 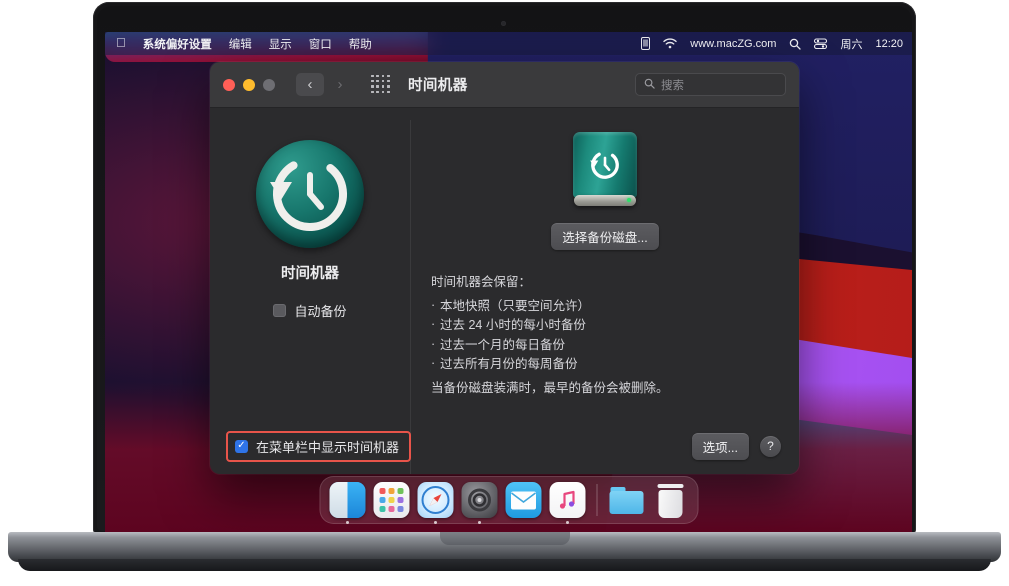 I want to click on mail-icon, so click(x=523, y=500).